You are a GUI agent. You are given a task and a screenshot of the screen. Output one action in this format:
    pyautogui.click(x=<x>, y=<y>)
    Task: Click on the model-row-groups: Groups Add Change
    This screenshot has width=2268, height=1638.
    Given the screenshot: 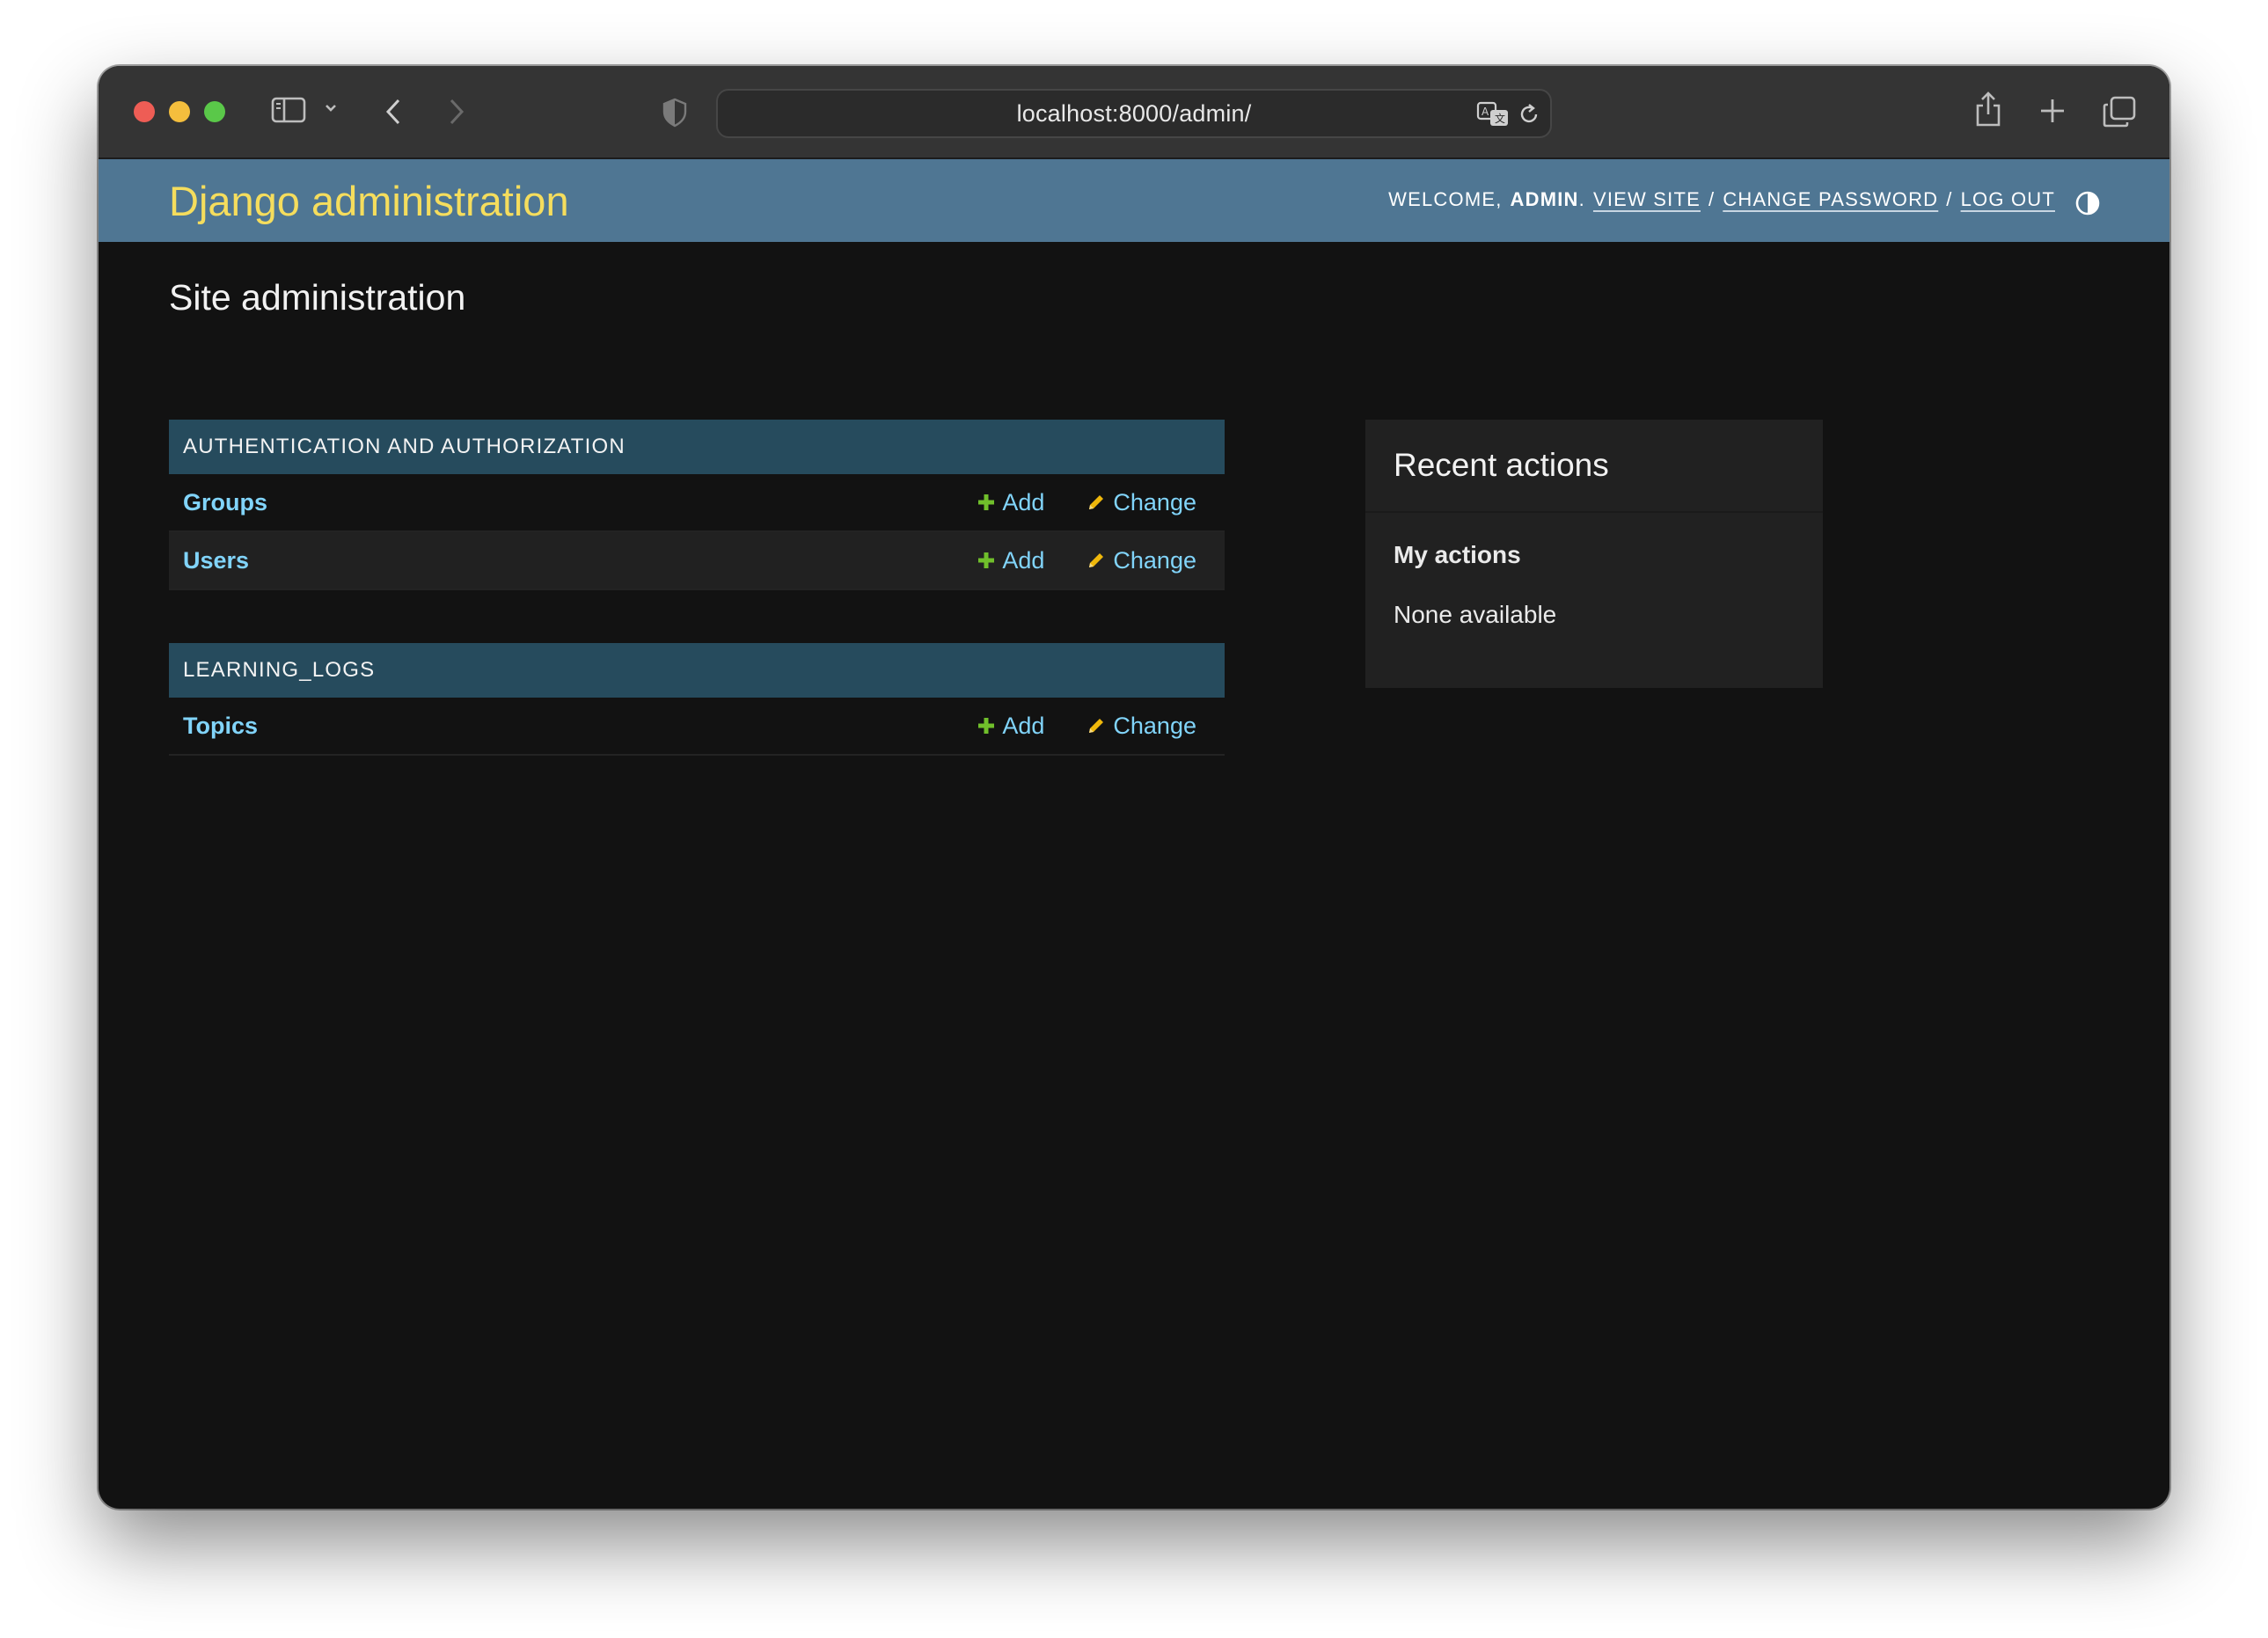 What is the action you would take?
    pyautogui.click(x=697, y=503)
    